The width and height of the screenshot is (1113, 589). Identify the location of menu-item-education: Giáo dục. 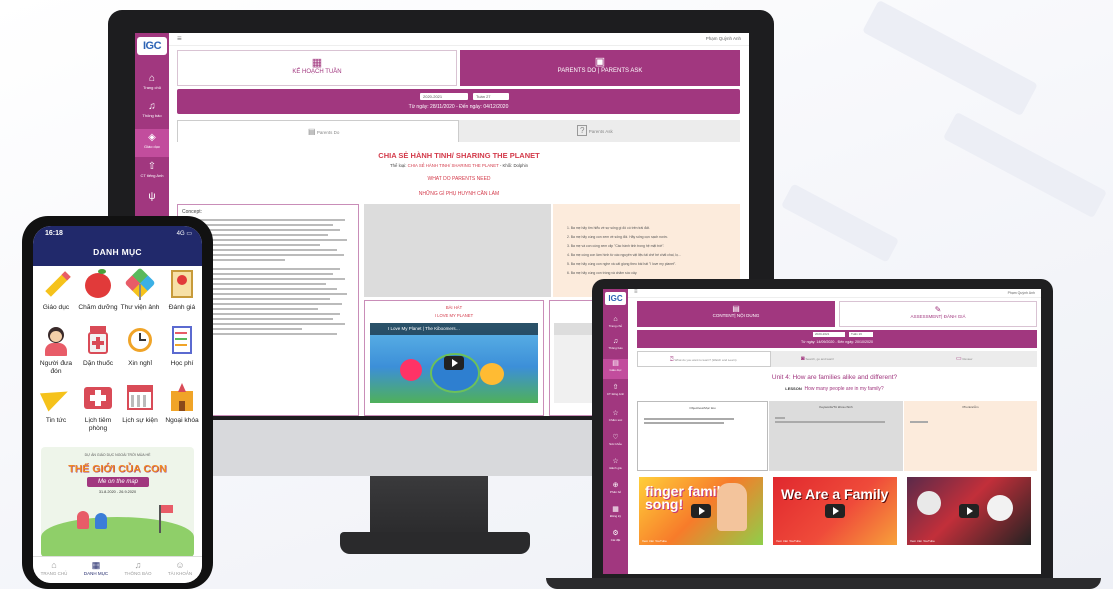
(56, 296).